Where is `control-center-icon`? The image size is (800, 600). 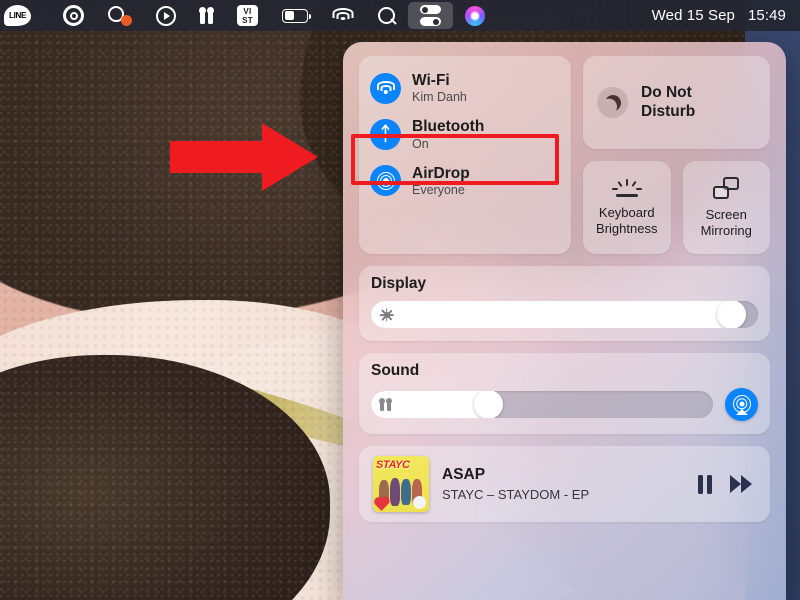
control-center-icon is located at coordinates (430, 15).